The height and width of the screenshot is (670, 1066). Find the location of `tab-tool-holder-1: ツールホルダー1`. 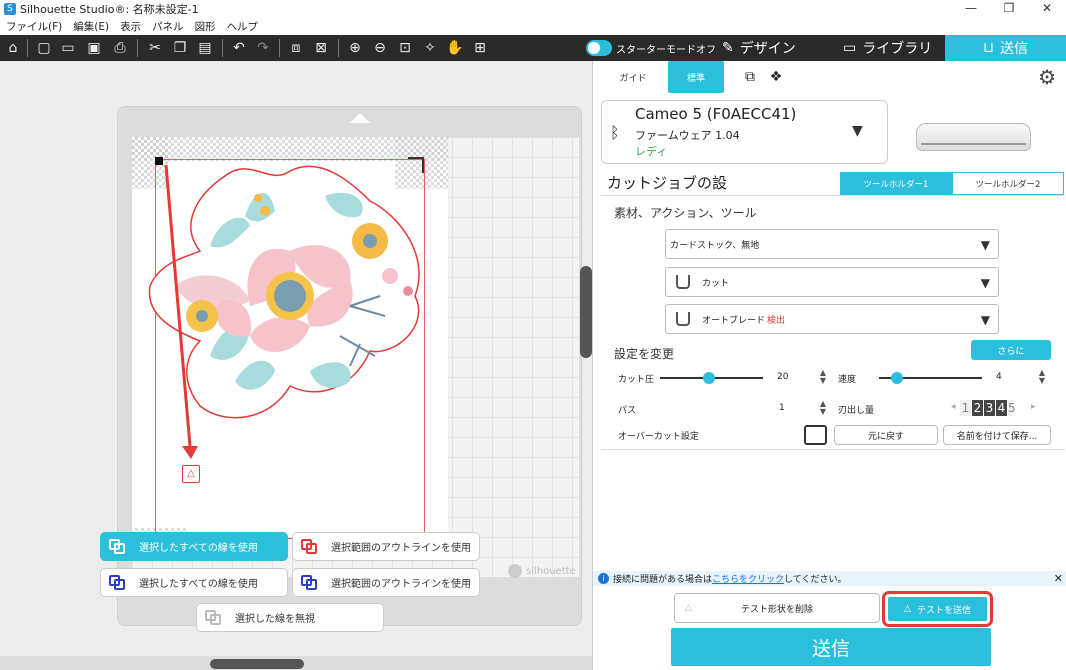

tab-tool-holder-1: ツールホルダー1 is located at coordinates (896, 183).